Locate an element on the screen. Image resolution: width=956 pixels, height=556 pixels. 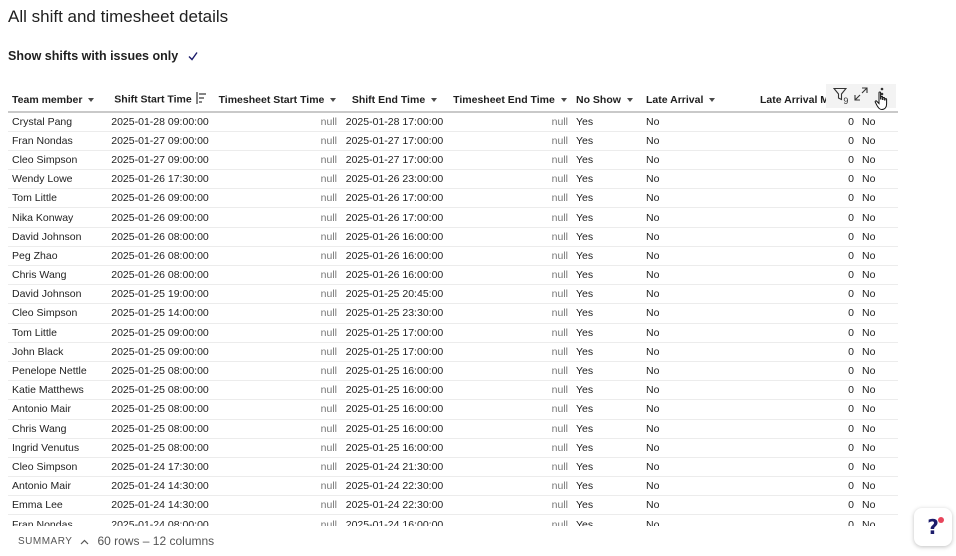
cell-shift-start: 2025-01-24 17:30:00 is located at coordinates (160, 467).